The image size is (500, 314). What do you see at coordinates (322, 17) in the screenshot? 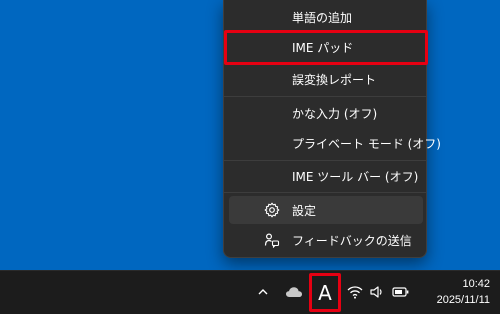
I see `menu-item-label: 単語の追加` at bounding box center [322, 17].